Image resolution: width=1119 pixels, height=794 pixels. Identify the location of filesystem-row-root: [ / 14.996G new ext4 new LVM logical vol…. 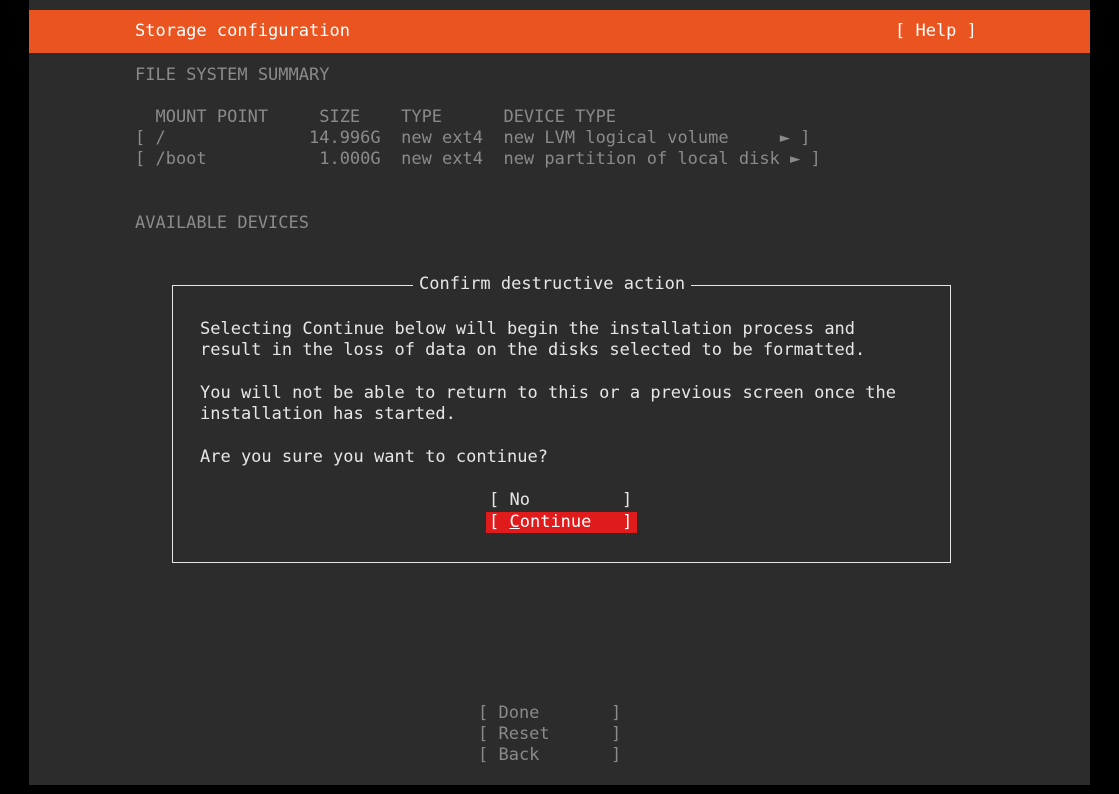
(473, 138).